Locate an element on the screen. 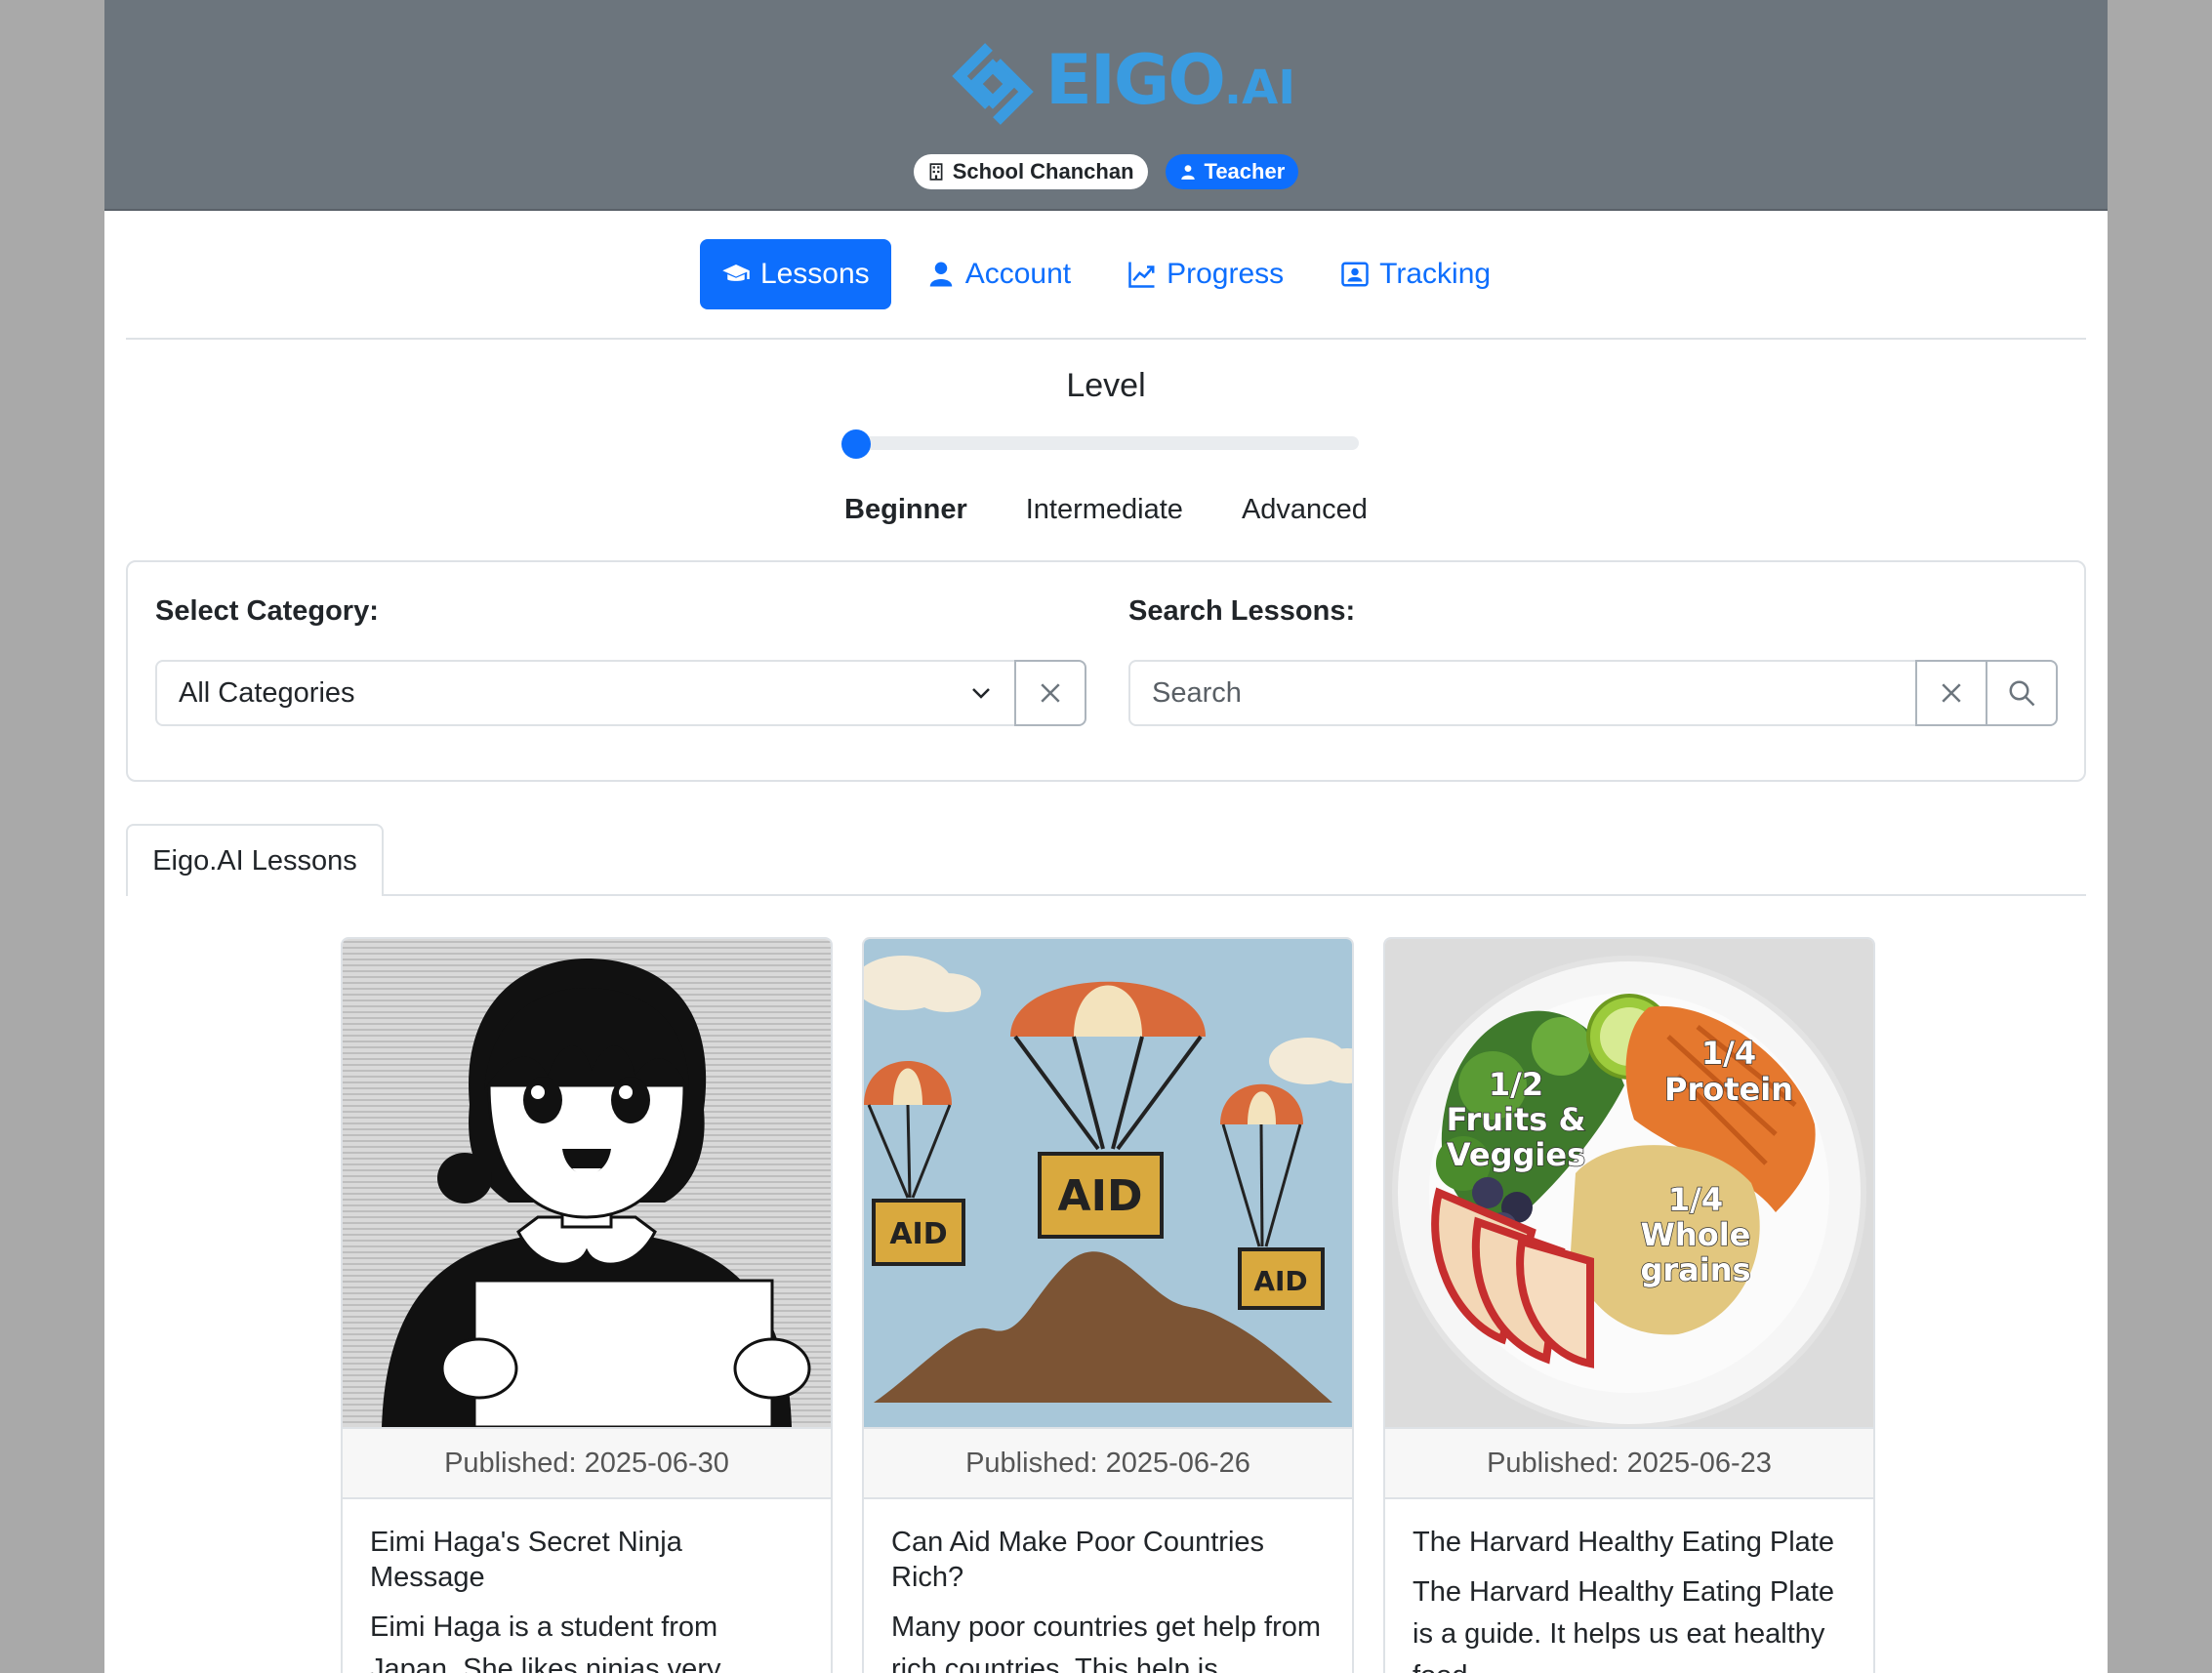  clear-search-button is located at coordinates (1951, 693).